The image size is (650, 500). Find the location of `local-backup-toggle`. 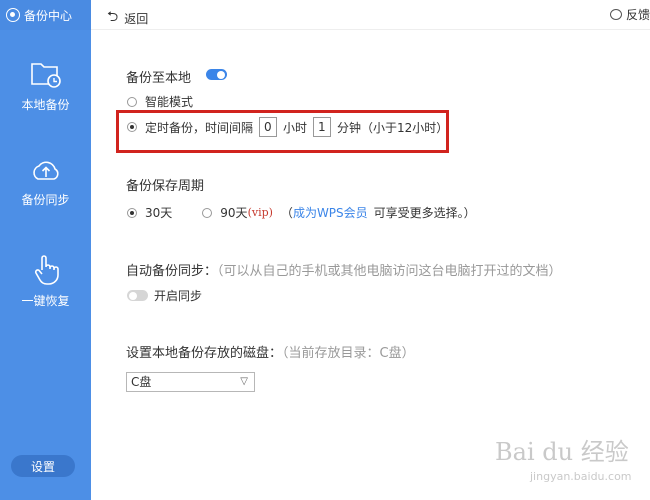

local-backup-toggle is located at coordinates (216, 74).